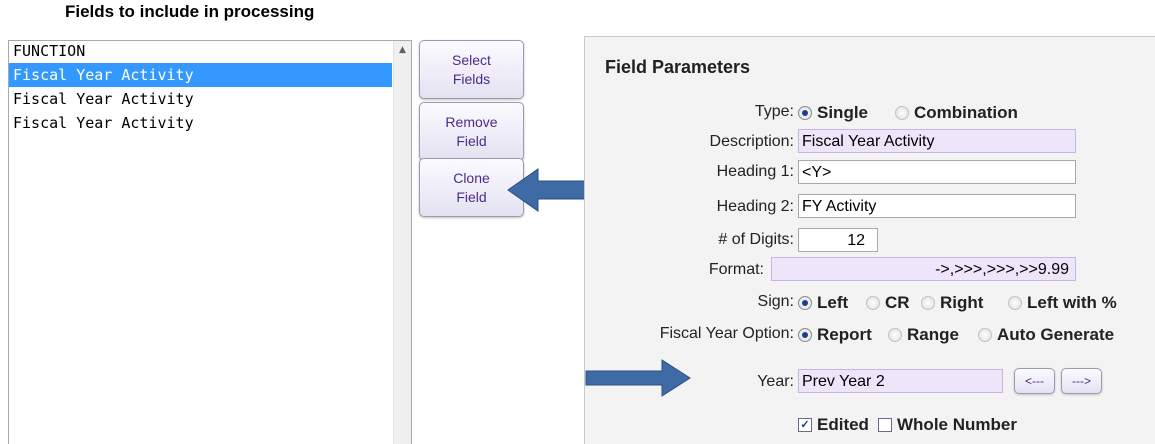 The width and height of the screenshot is (1155, 444). Describe the element at coordinates (937, 141) in the screenshot. I see `description-field: Fiscal Year Activity` at that location.